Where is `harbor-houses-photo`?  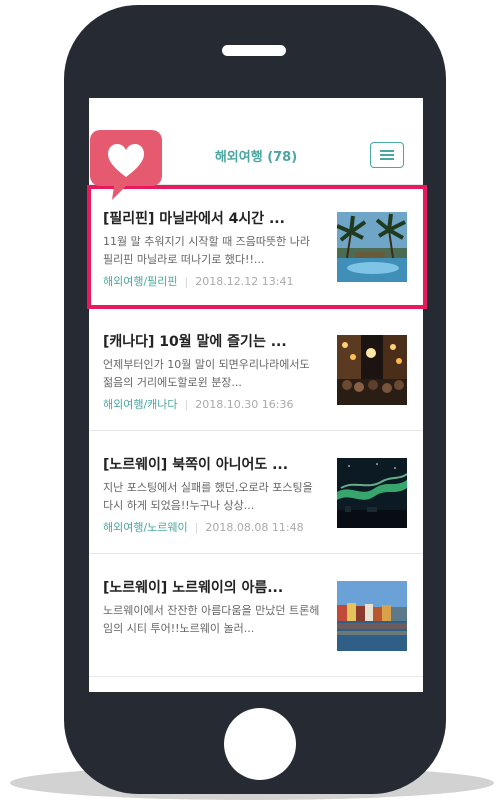
harbor-houses-photo is located at coordinates (372, 616).